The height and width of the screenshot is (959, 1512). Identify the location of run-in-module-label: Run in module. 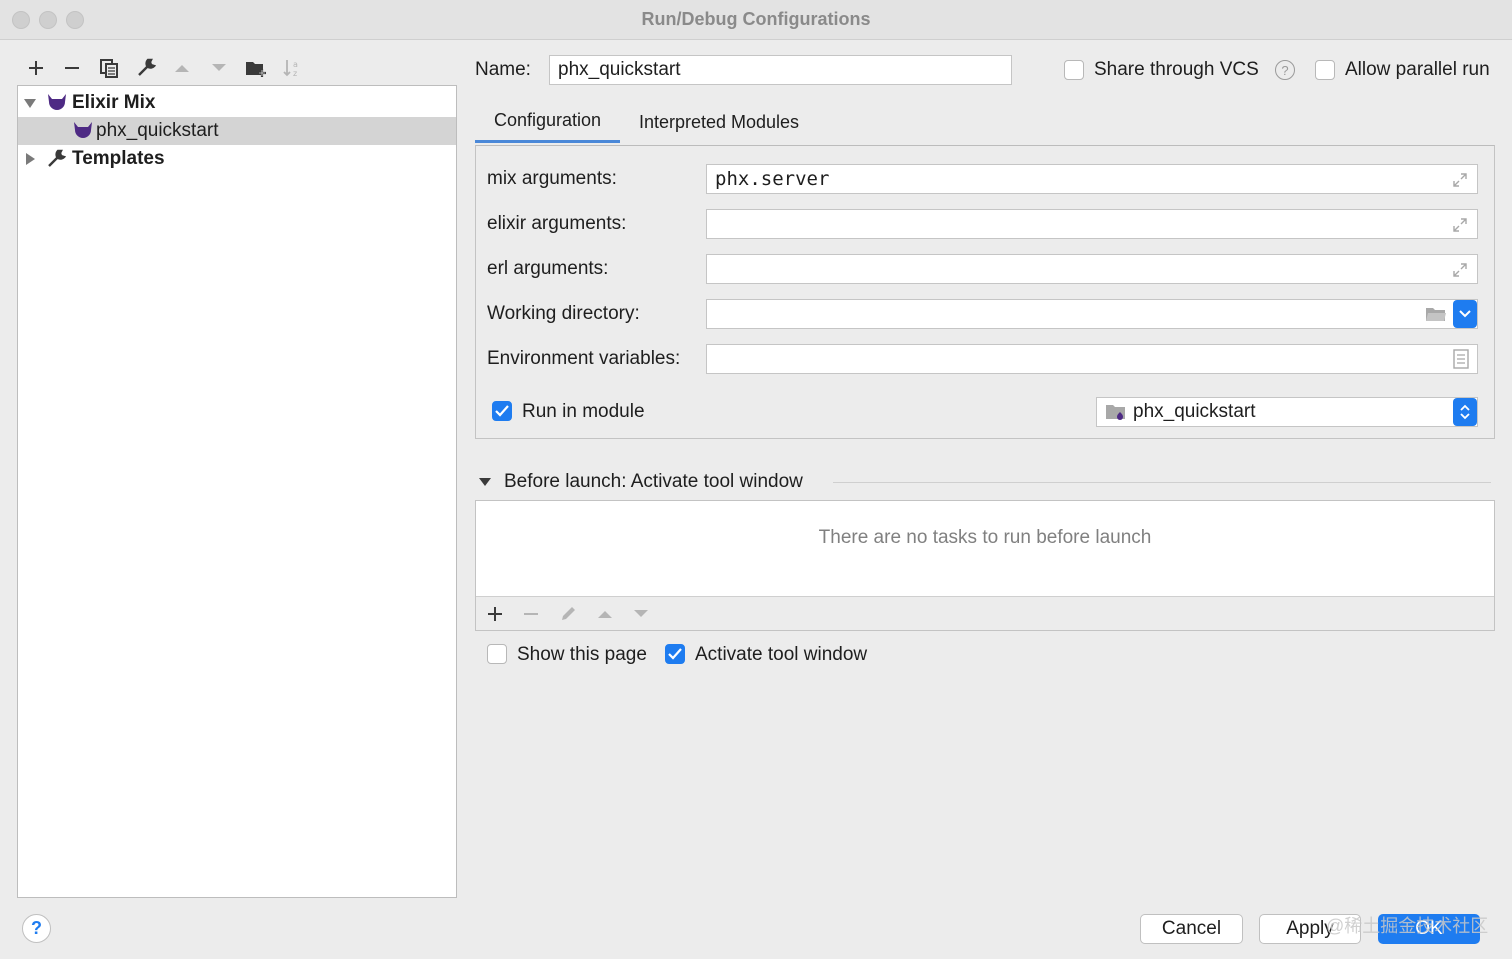
(583, 411).